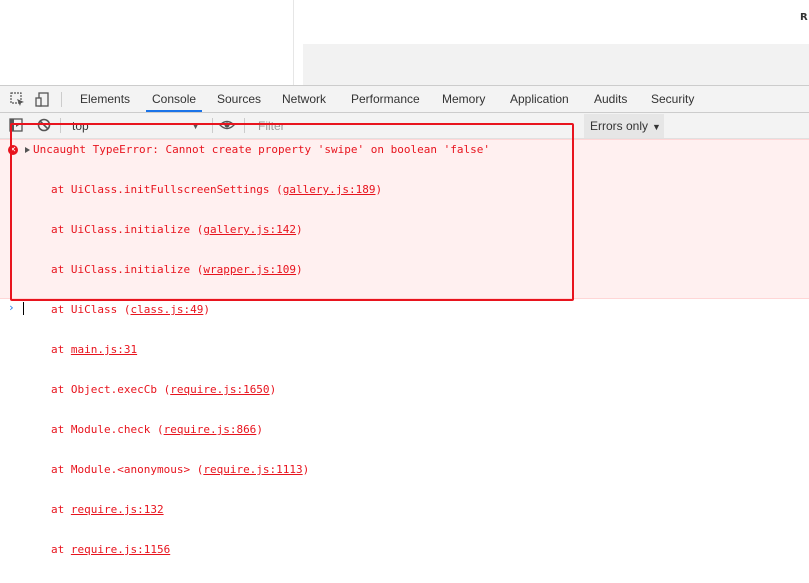 The width and height of the screenshot is (809, 583). Describe the element at coordinates (120, 549) in the screenshot. I see `source-link: require.js:1156` at that location.